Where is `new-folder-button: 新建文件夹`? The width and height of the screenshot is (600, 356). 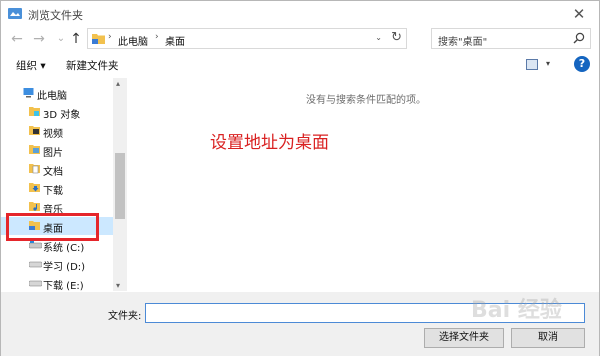
new-folder-button: 新建文件夹 is located at coordinates (92, 65).